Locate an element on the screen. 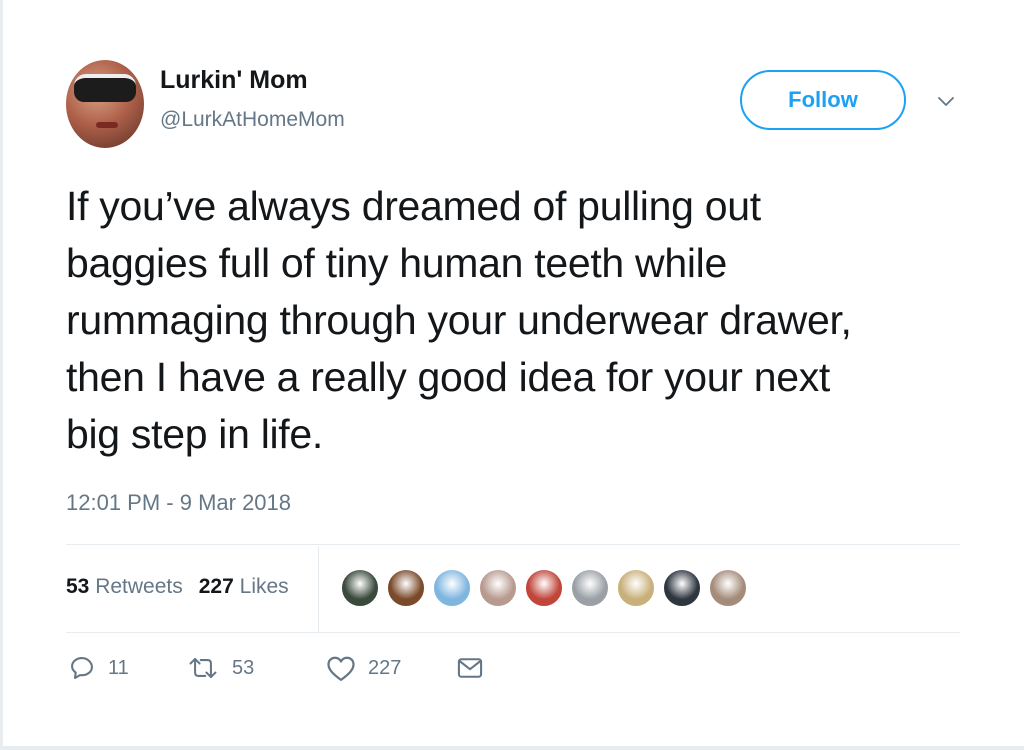  tweet-text-line: If you’ve always dreamed of pulling out is located at coordinates (413, 206).